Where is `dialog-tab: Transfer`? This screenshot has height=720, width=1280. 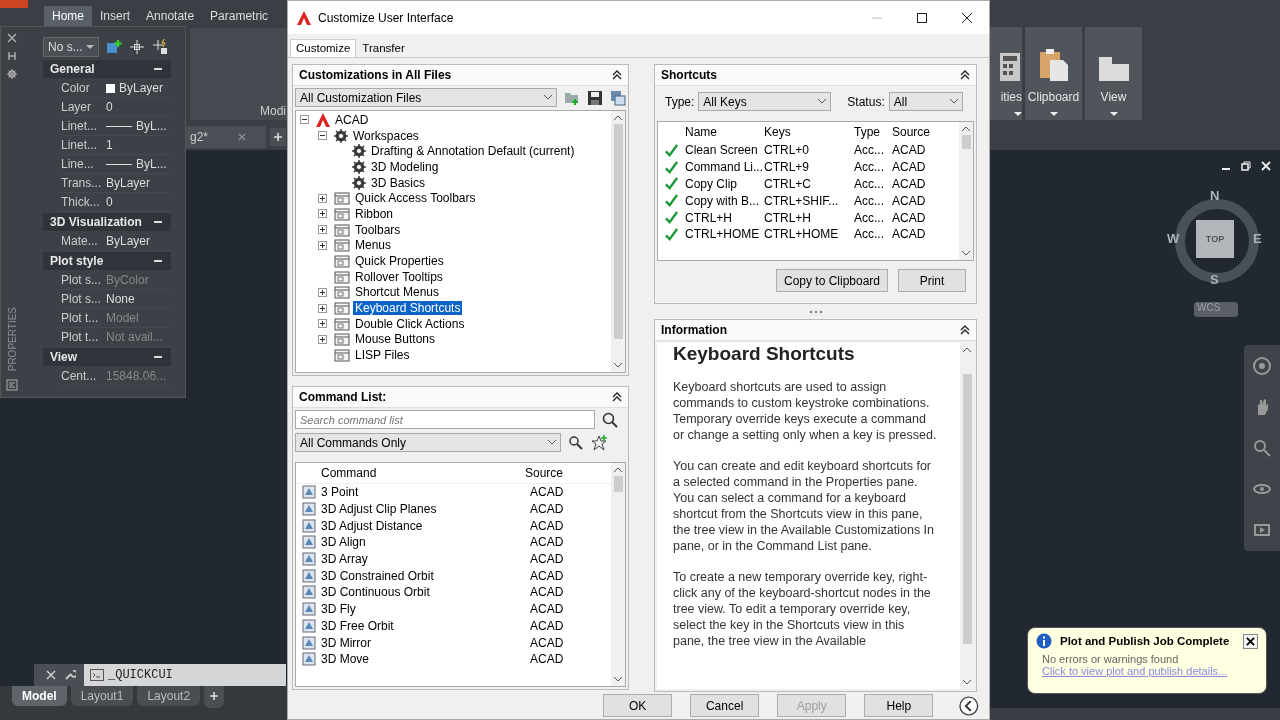
dialog-tab: Transfer is located at coordinates (383, 48).